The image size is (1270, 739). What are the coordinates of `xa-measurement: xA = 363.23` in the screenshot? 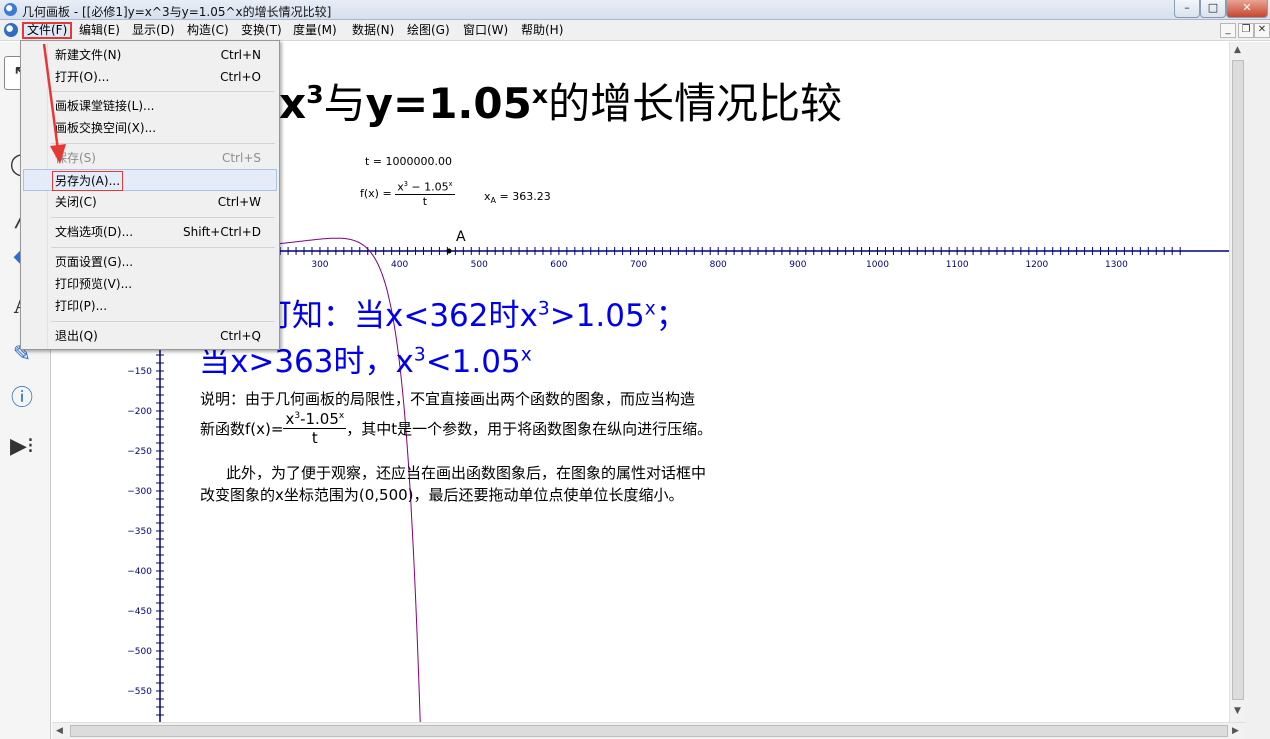 It's located at (517, 197).